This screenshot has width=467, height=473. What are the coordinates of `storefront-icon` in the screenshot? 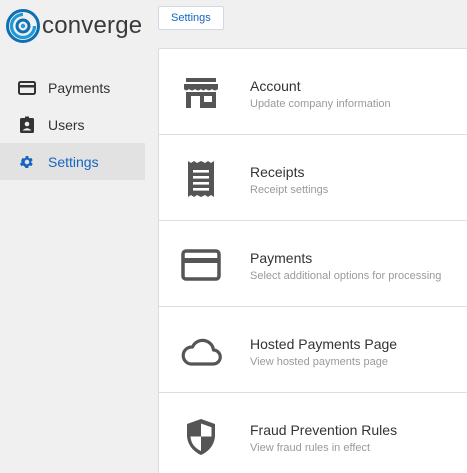 It's located at (201, 93).